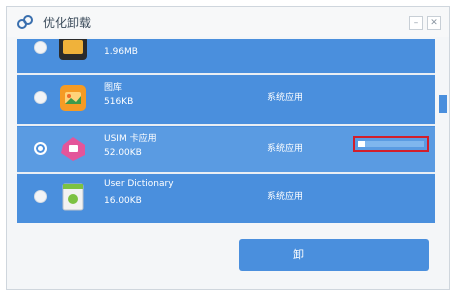 The image size is (458, 300). What do you see at coordinates (113, 88) in the screenshot?
I see `app-name: 图库` at bounding box center [113, 88].